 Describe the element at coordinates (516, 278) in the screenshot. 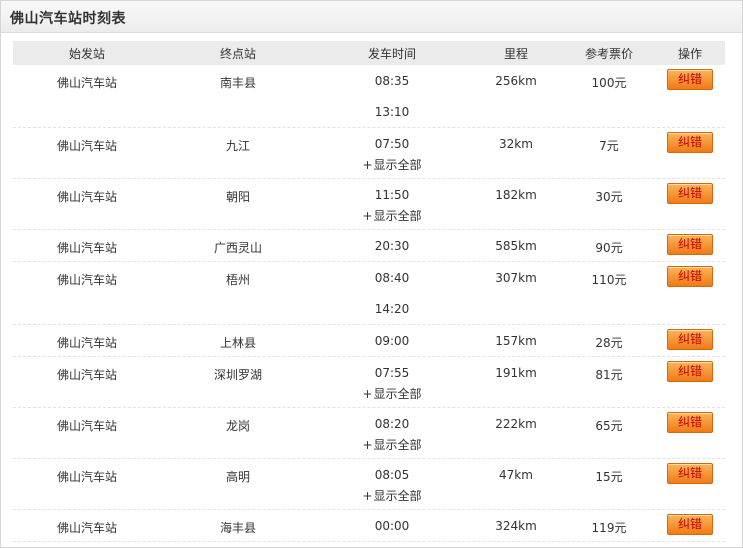

I see `distance-cell: 307km` at that location.